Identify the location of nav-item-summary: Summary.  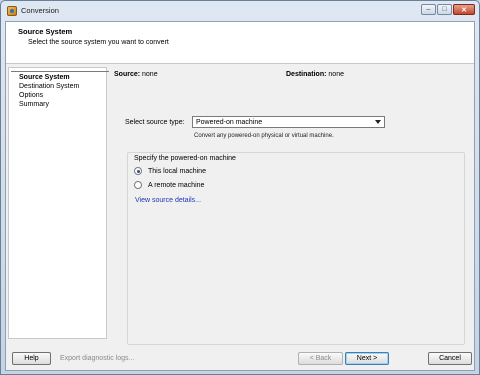
(34, 104).